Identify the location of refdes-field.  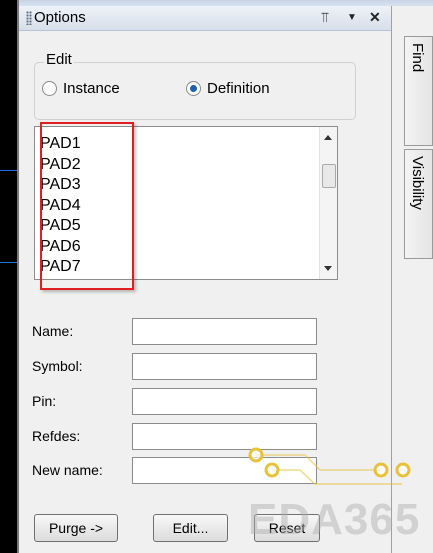
(224, 436).